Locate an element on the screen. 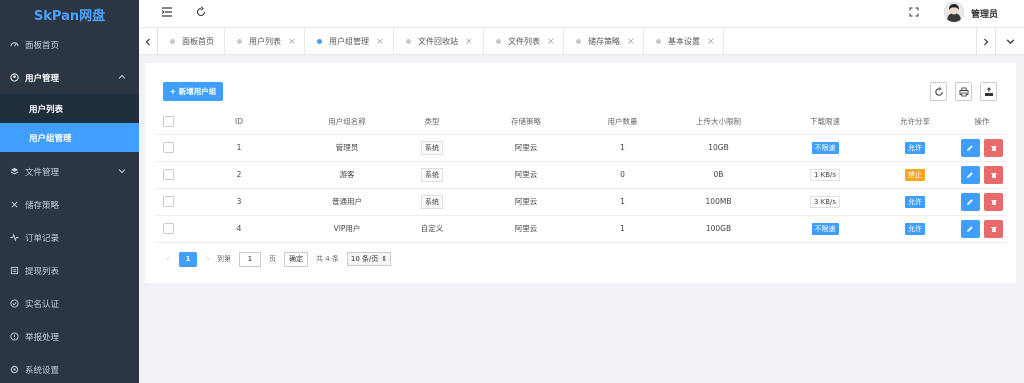 Image resolution: width=1024 pixels, height=383 pixels. sidebar-item-label: 用户列表 is located at coordinates (46, 109).